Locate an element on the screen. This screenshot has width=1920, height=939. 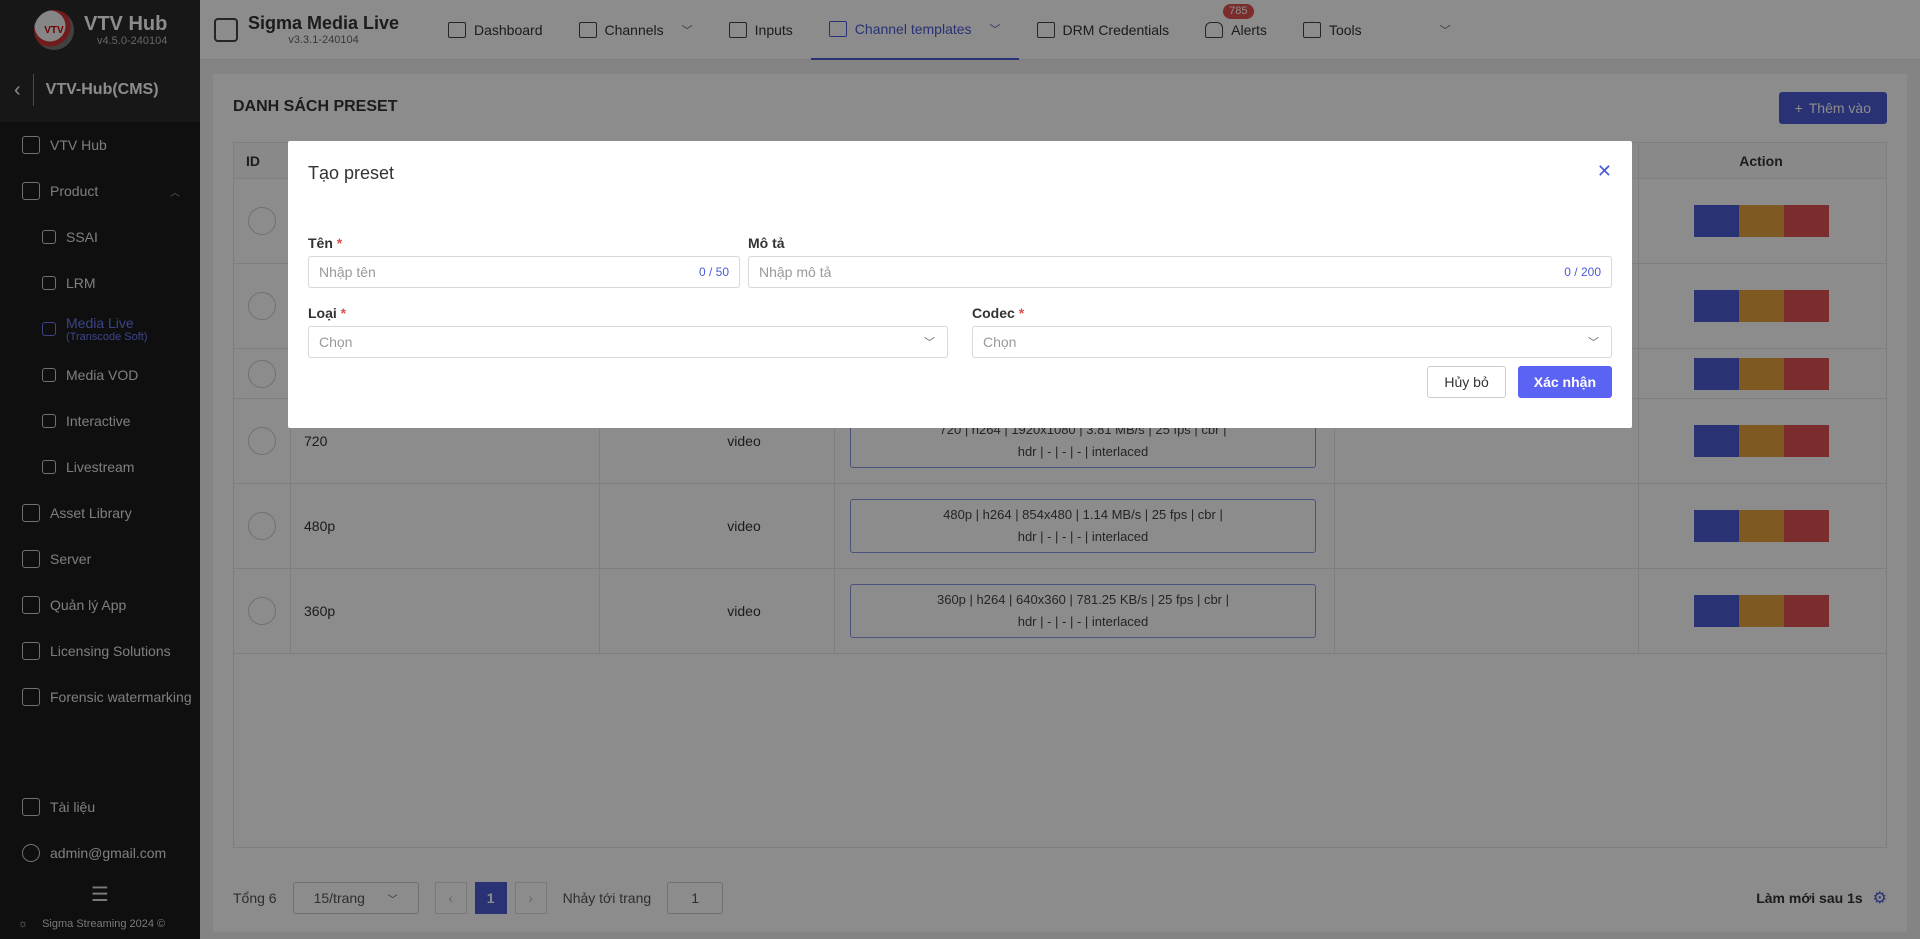
codec-label: Codec * is located at coordinates (998, 313).